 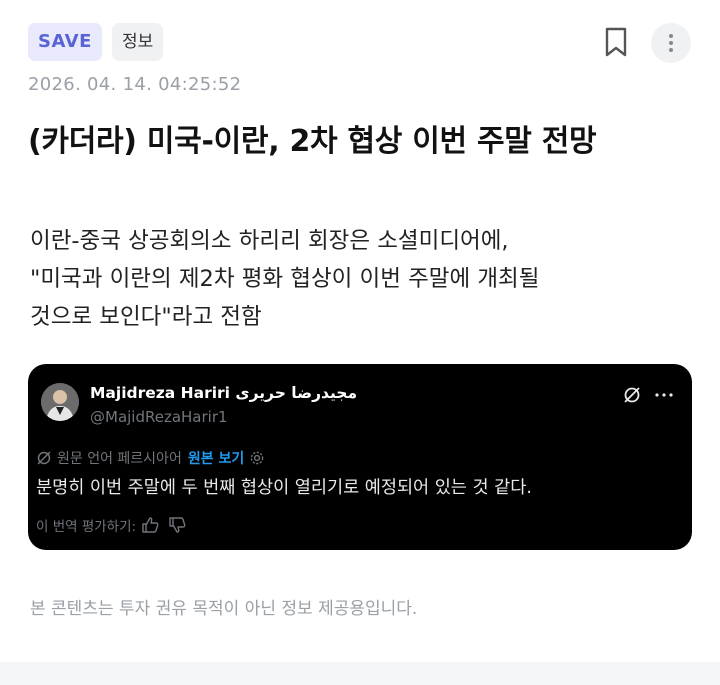 I want to click on save-badge: SAVE, so click(x=65, y=42).